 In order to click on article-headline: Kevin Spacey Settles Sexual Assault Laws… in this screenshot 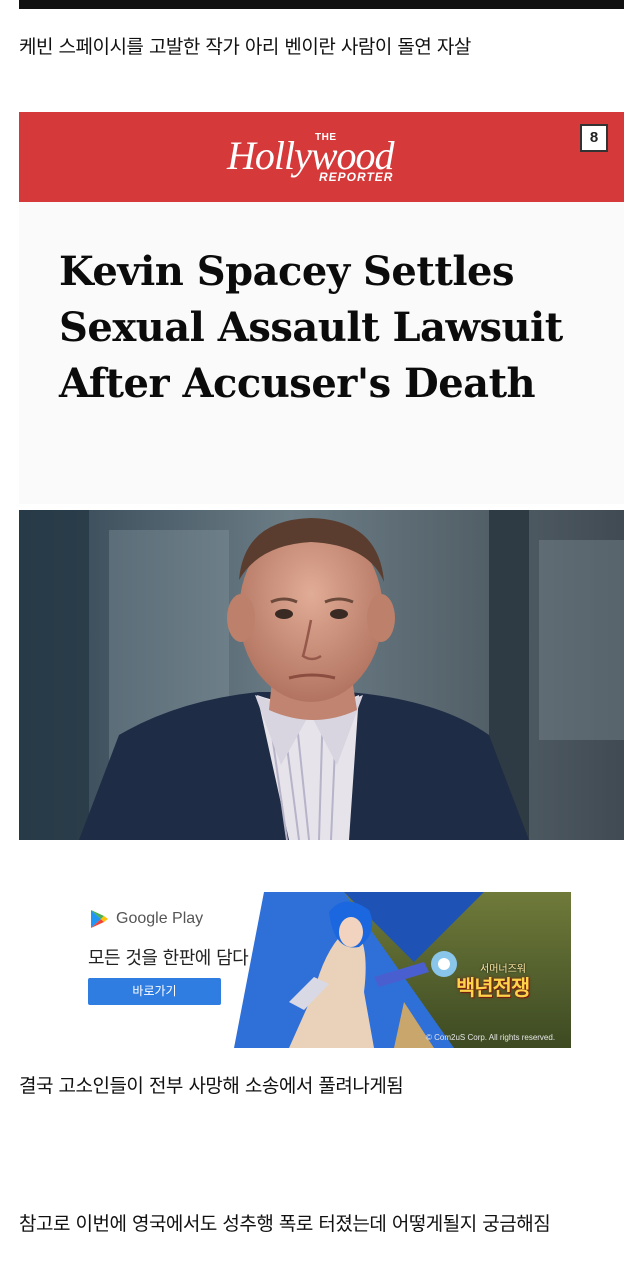, I will do `click(311, 327)`.